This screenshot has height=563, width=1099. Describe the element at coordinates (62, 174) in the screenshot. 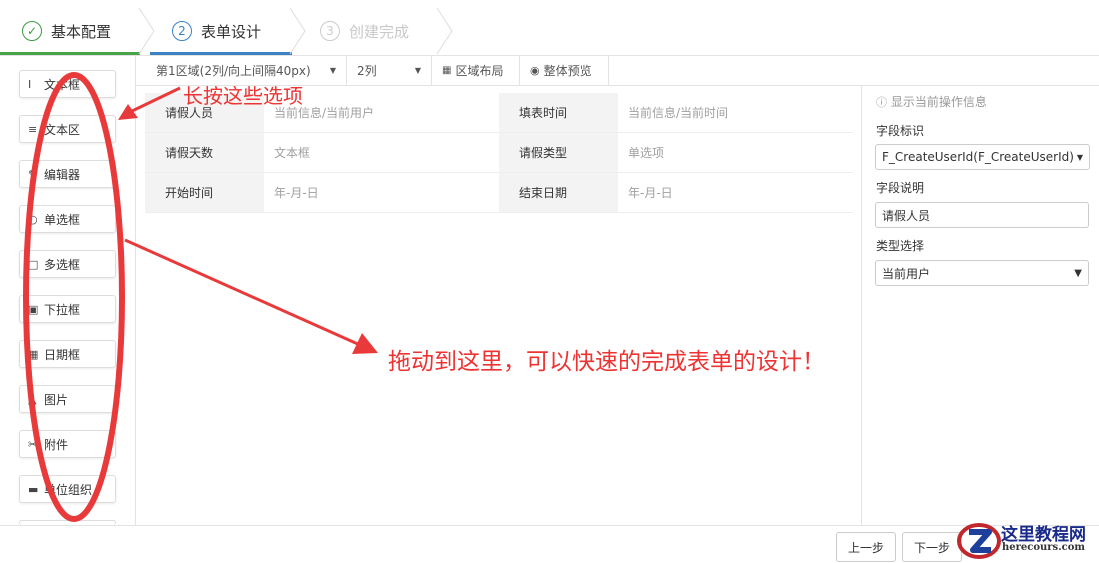

I see `palette-item-label: 编辑器` at that location.